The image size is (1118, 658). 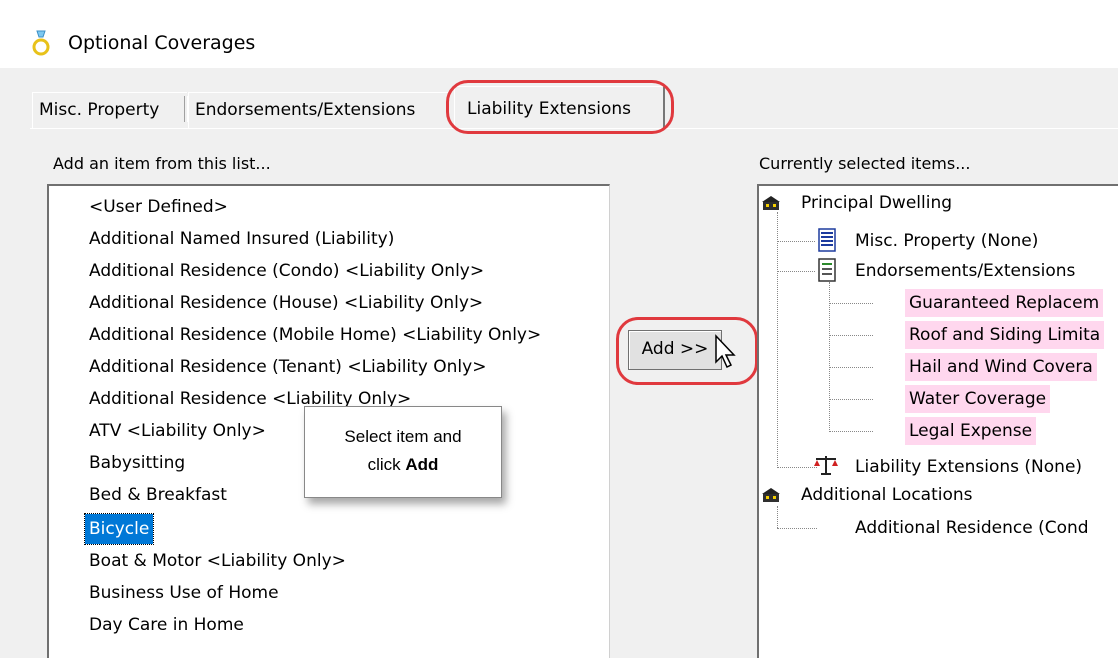 I want to click on tab-endorsements-extensions: Endorsements/Extensions, so click(x=318, y=110).